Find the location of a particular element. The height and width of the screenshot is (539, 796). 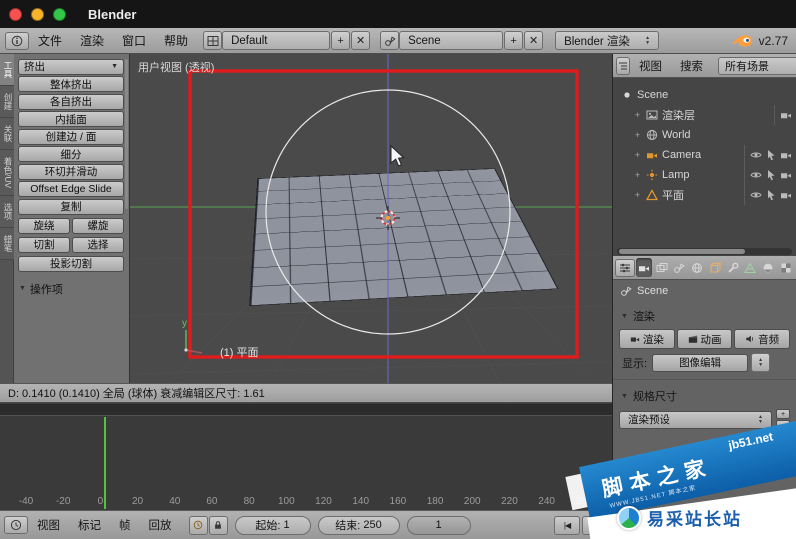

tab-shading-uv: 着色/UV is located at coordinates (7, 173).